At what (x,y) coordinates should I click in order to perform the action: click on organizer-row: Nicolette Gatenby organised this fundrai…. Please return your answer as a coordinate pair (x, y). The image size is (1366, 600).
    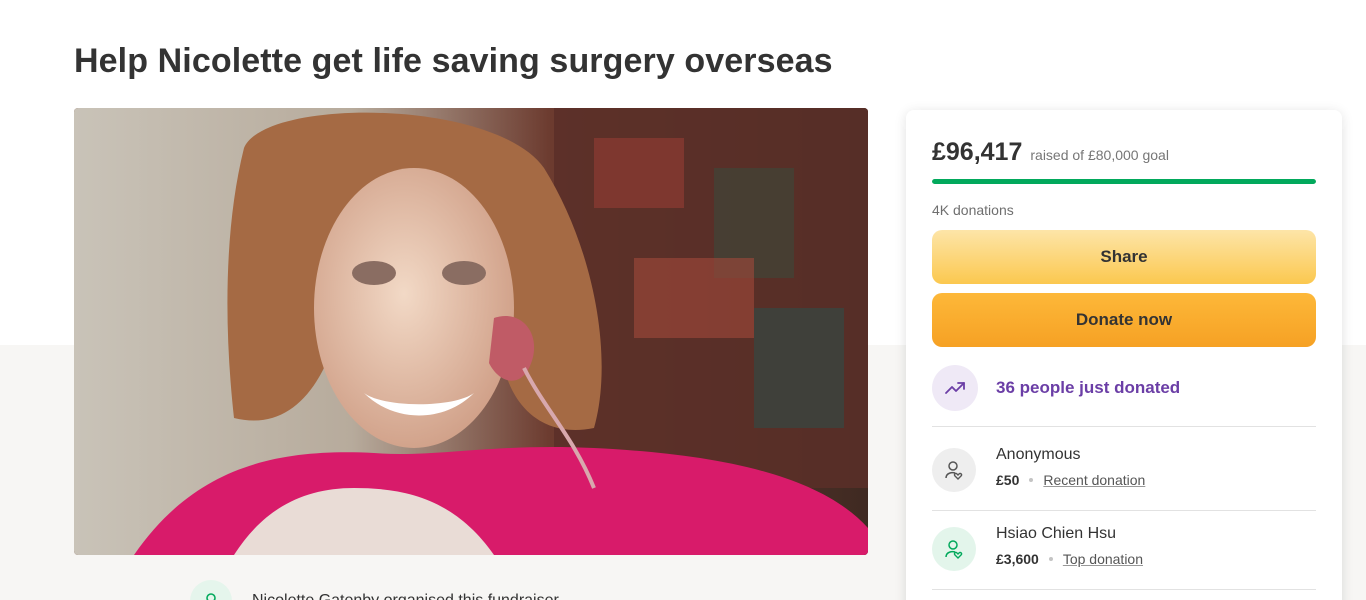
    Looking at the image, I should click on (374, 590).